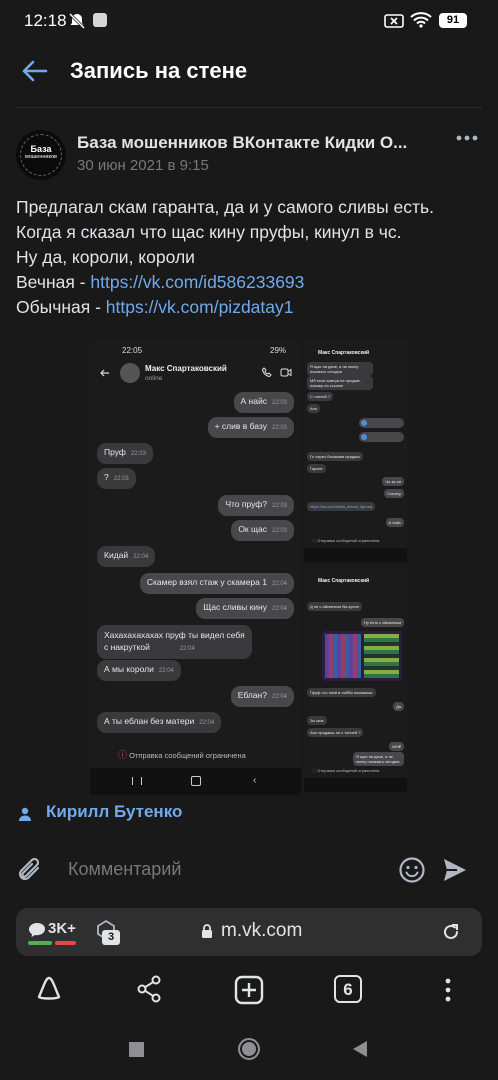  What do you see at coordinates (49, 989) in the screenshot?
I see `home-icon` at bounding box center [49, 989].